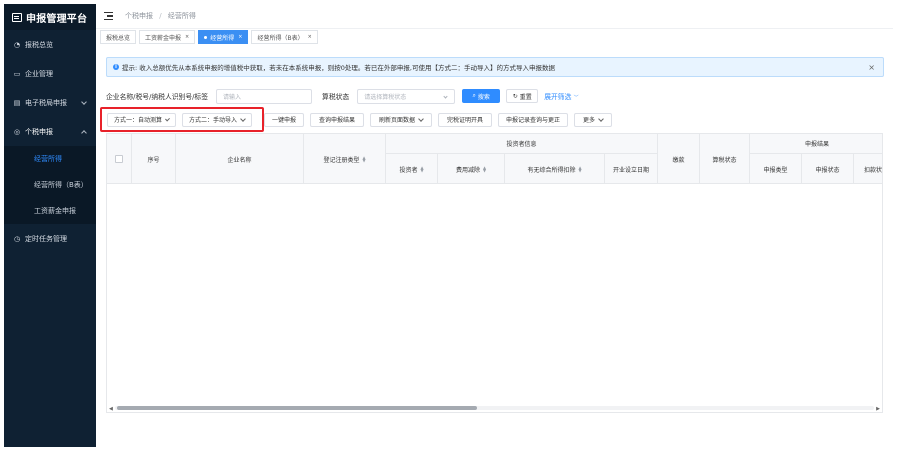 This screenshot has height=451, width=897. Describe the element at coordinates (494, 408) in the screenshot. I see `horizontal-scrollbar: ◀ ▶` at that location.